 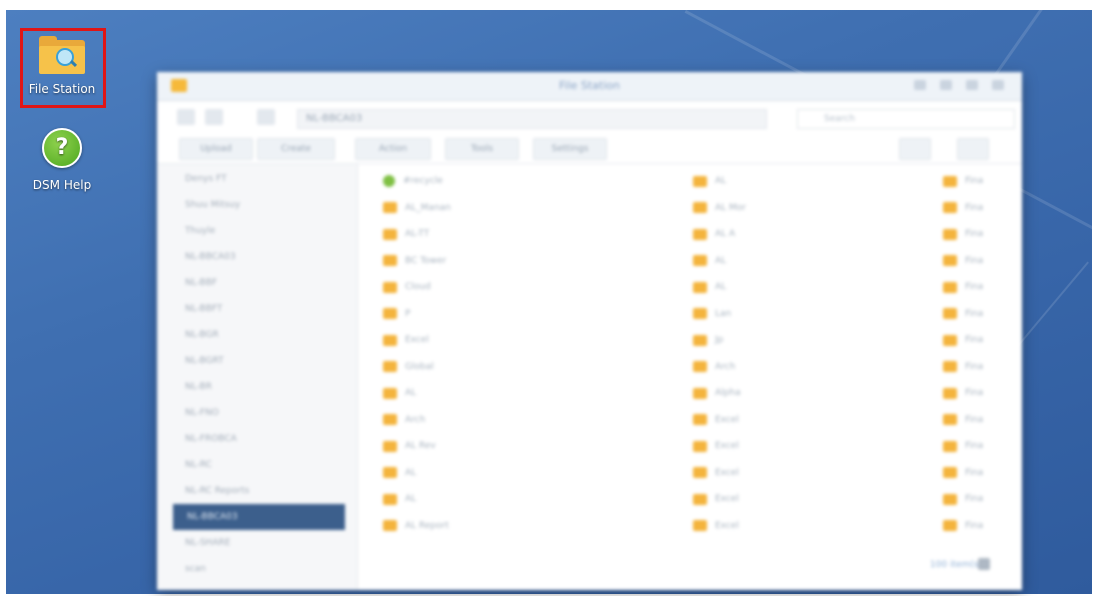 I want to click on window-title: File Station, so click(x=589, y=85).